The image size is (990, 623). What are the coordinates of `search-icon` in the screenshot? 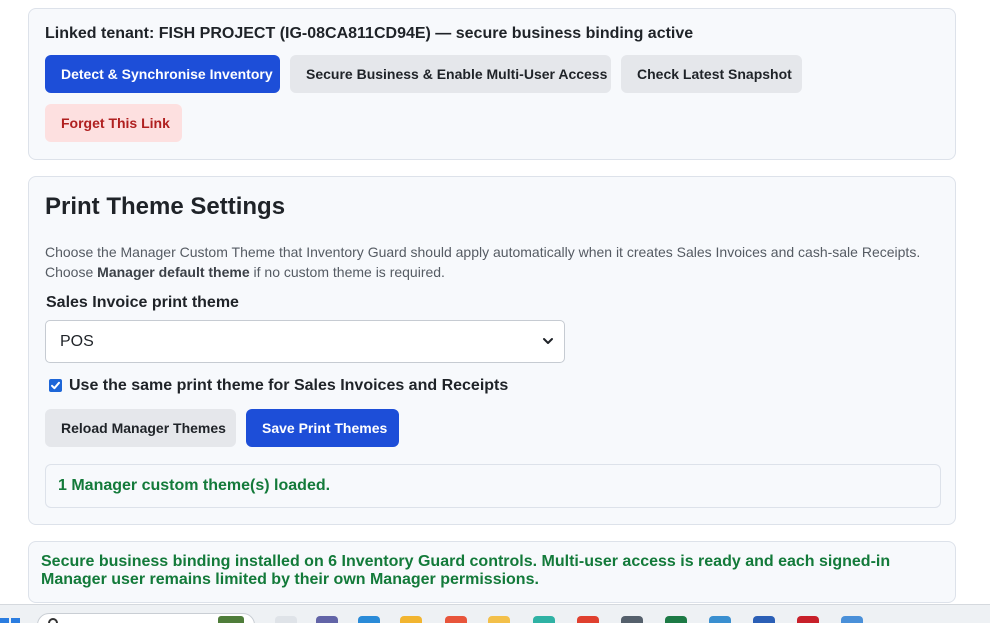 It's located at (53, 620).